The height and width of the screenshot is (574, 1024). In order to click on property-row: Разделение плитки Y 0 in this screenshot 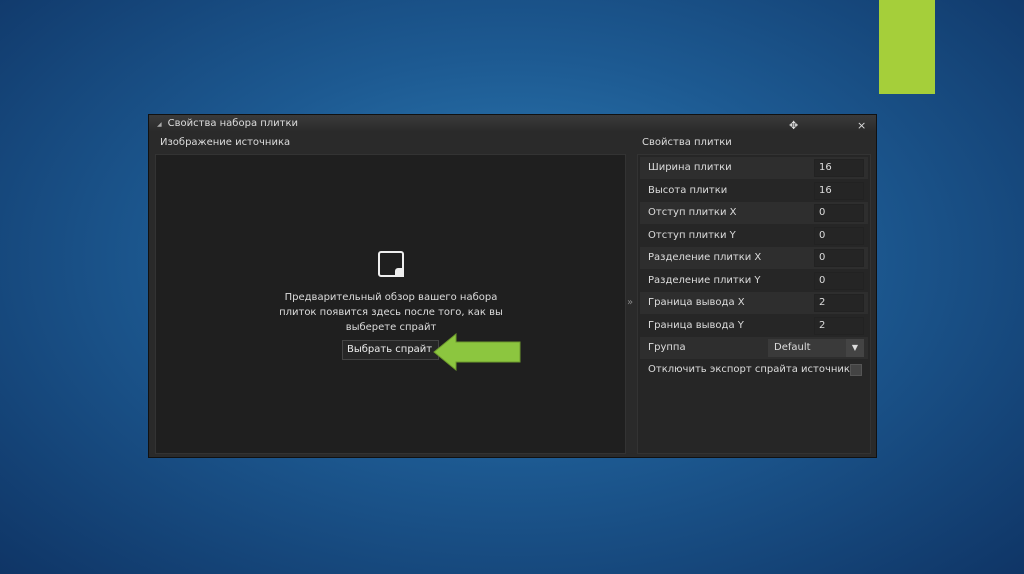, I will do `click(754, 281)`.